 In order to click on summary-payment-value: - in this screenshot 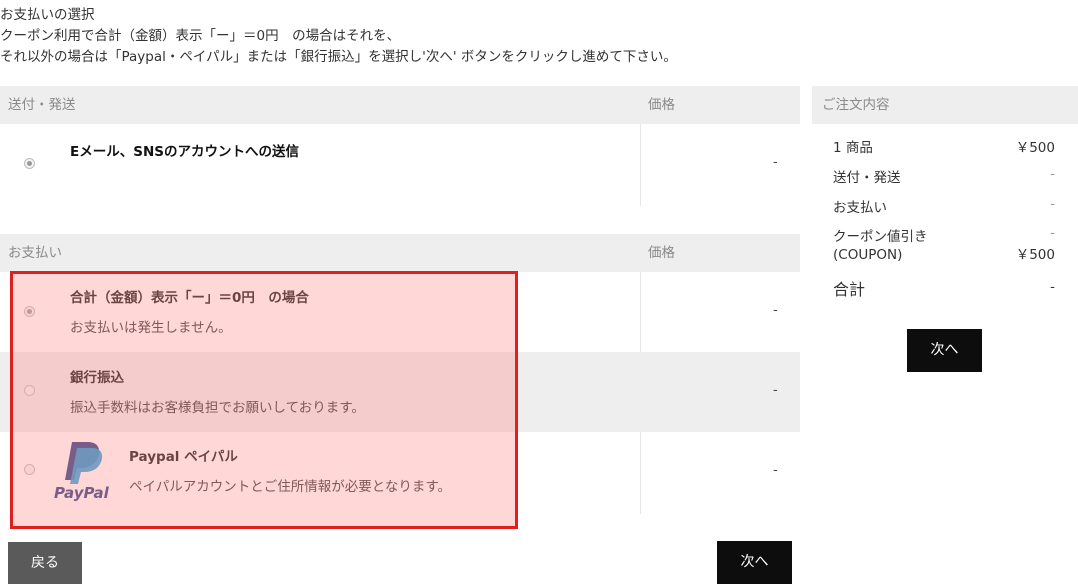, I will do `click(1052, 204)`.